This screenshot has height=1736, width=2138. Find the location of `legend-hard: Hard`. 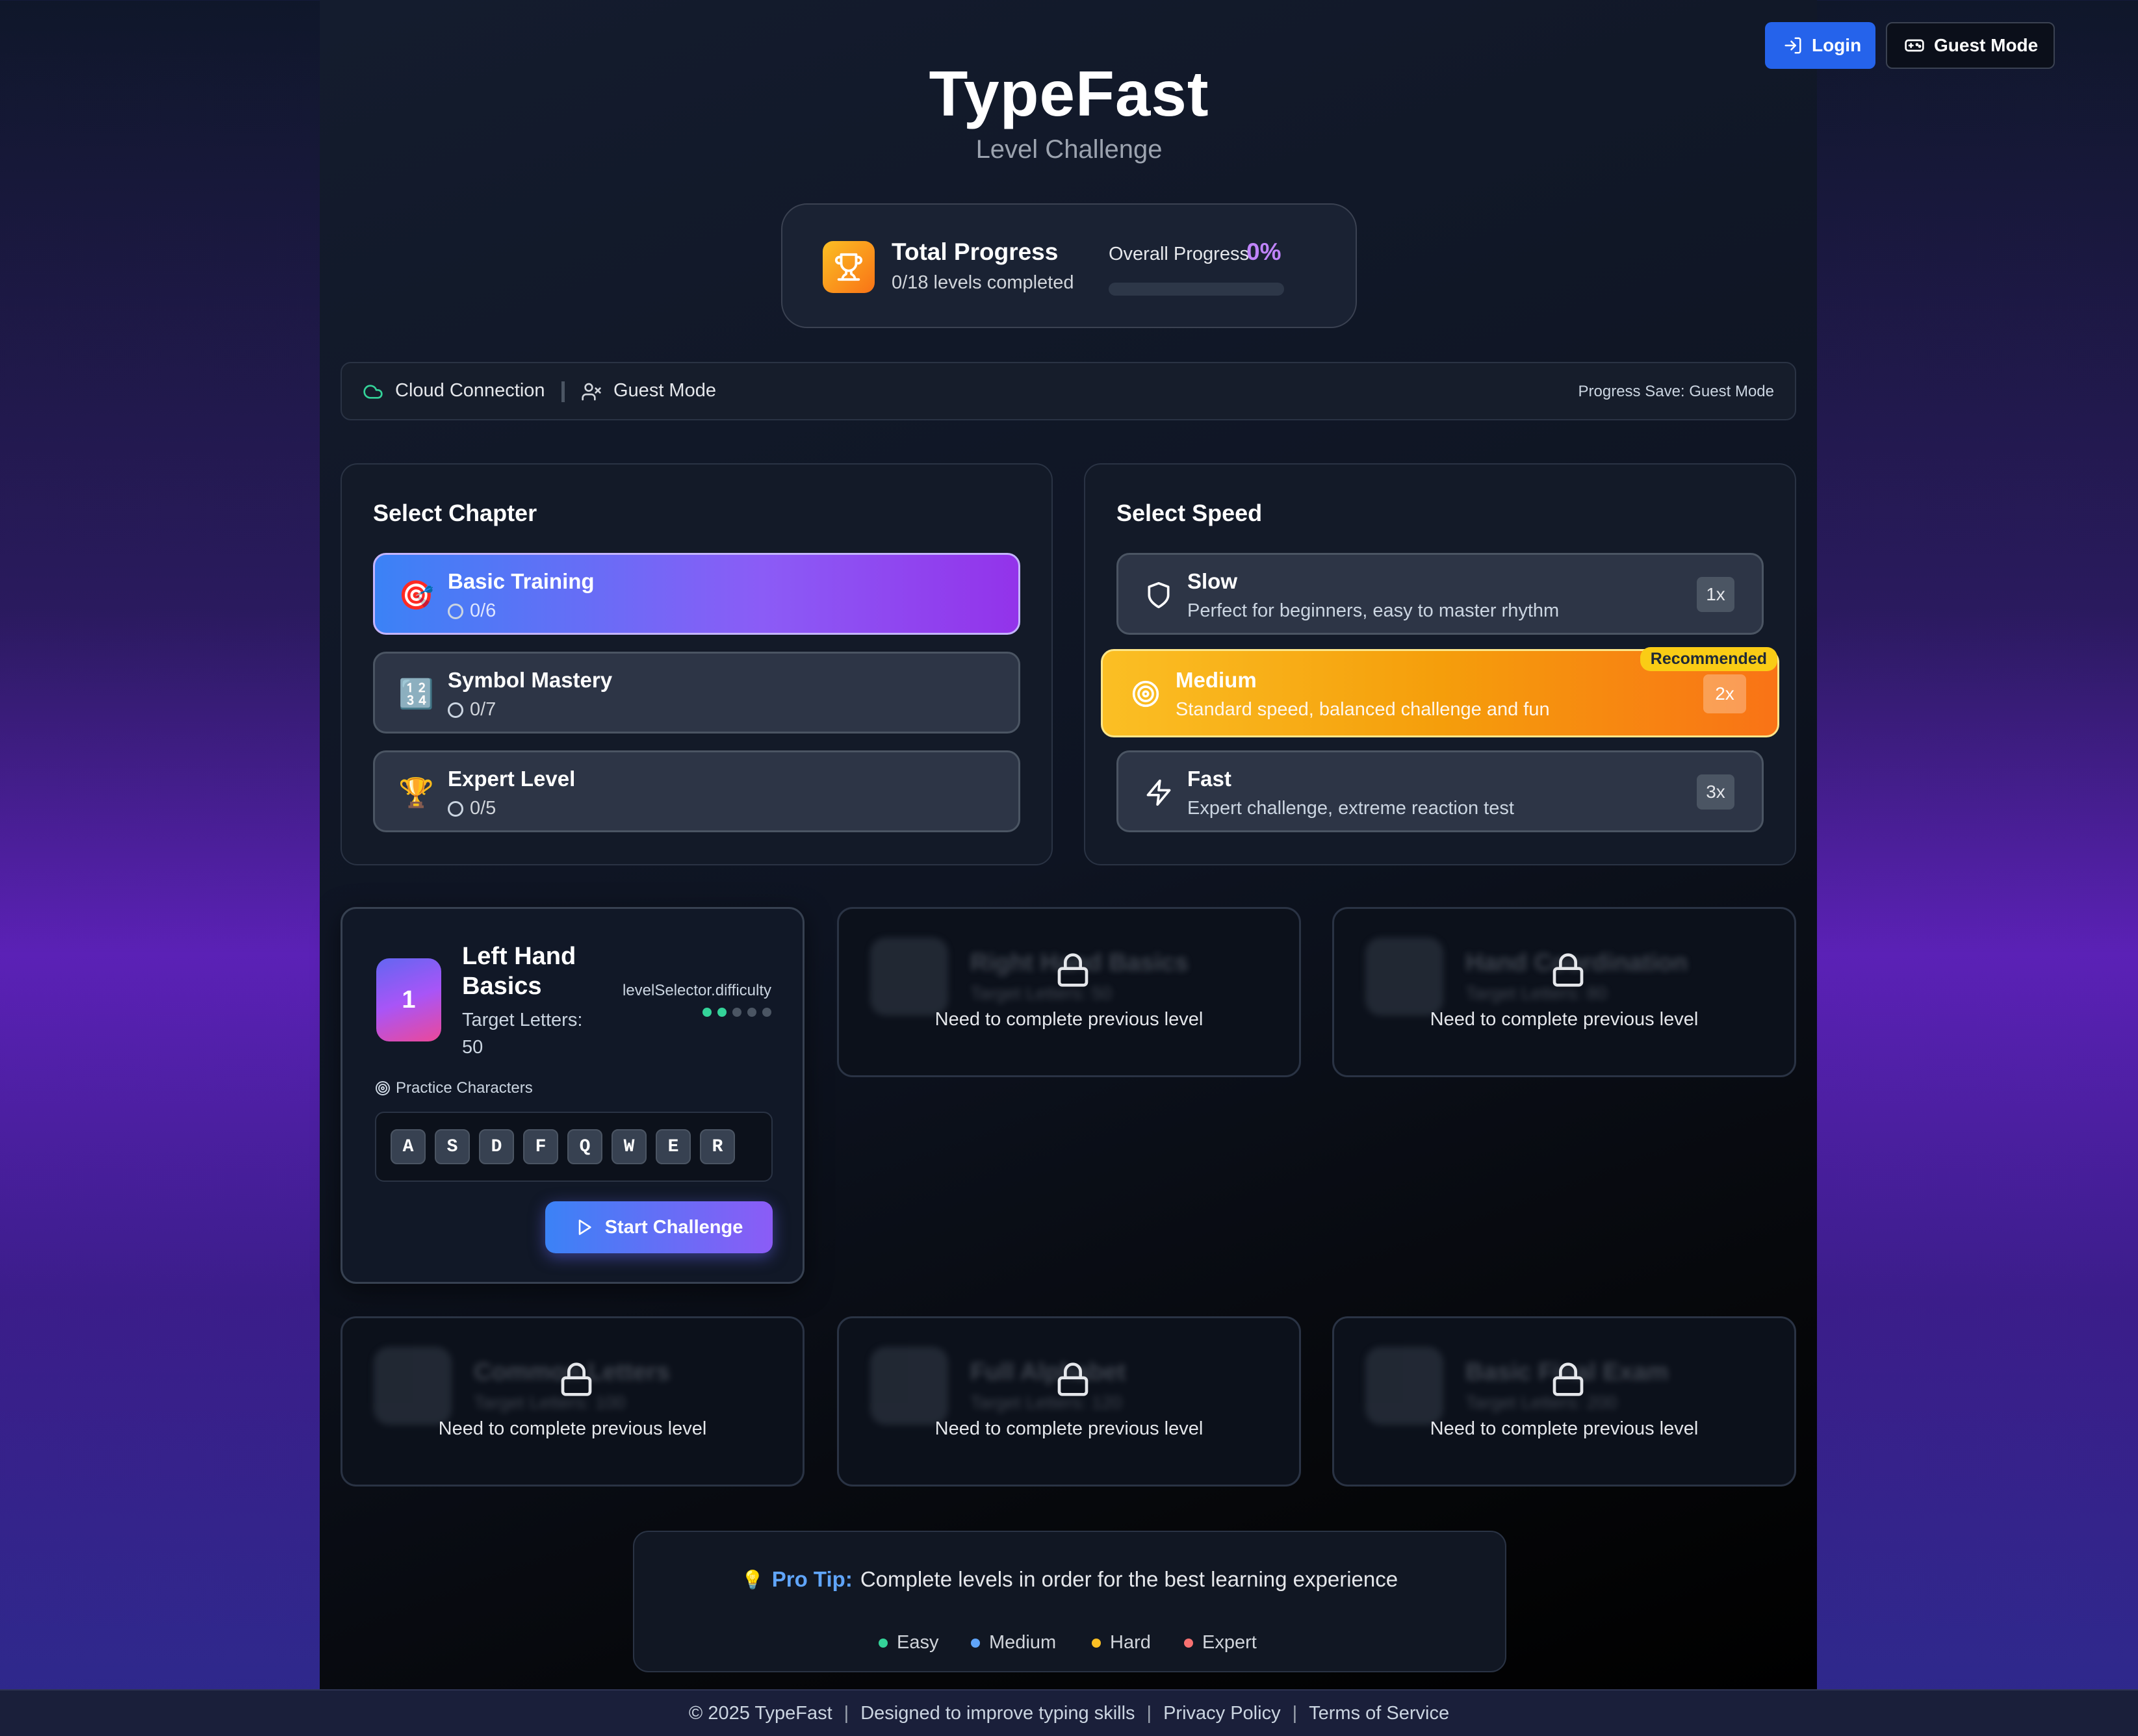

legend-hard: Hard is located at coordinates (1121, 1642).